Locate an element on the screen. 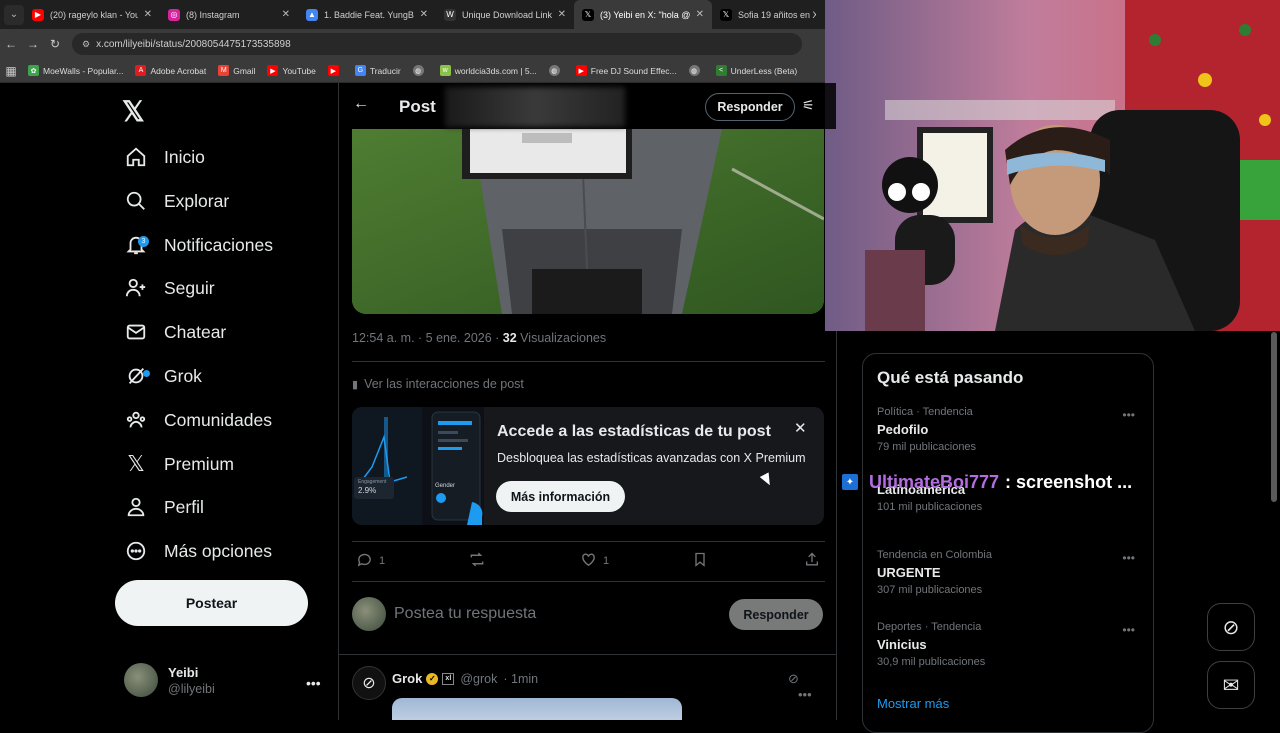 The width and height of the screenshot is (1280, 733). sidebar-item-explorar: Explorar is located at coordinates (176, 201).